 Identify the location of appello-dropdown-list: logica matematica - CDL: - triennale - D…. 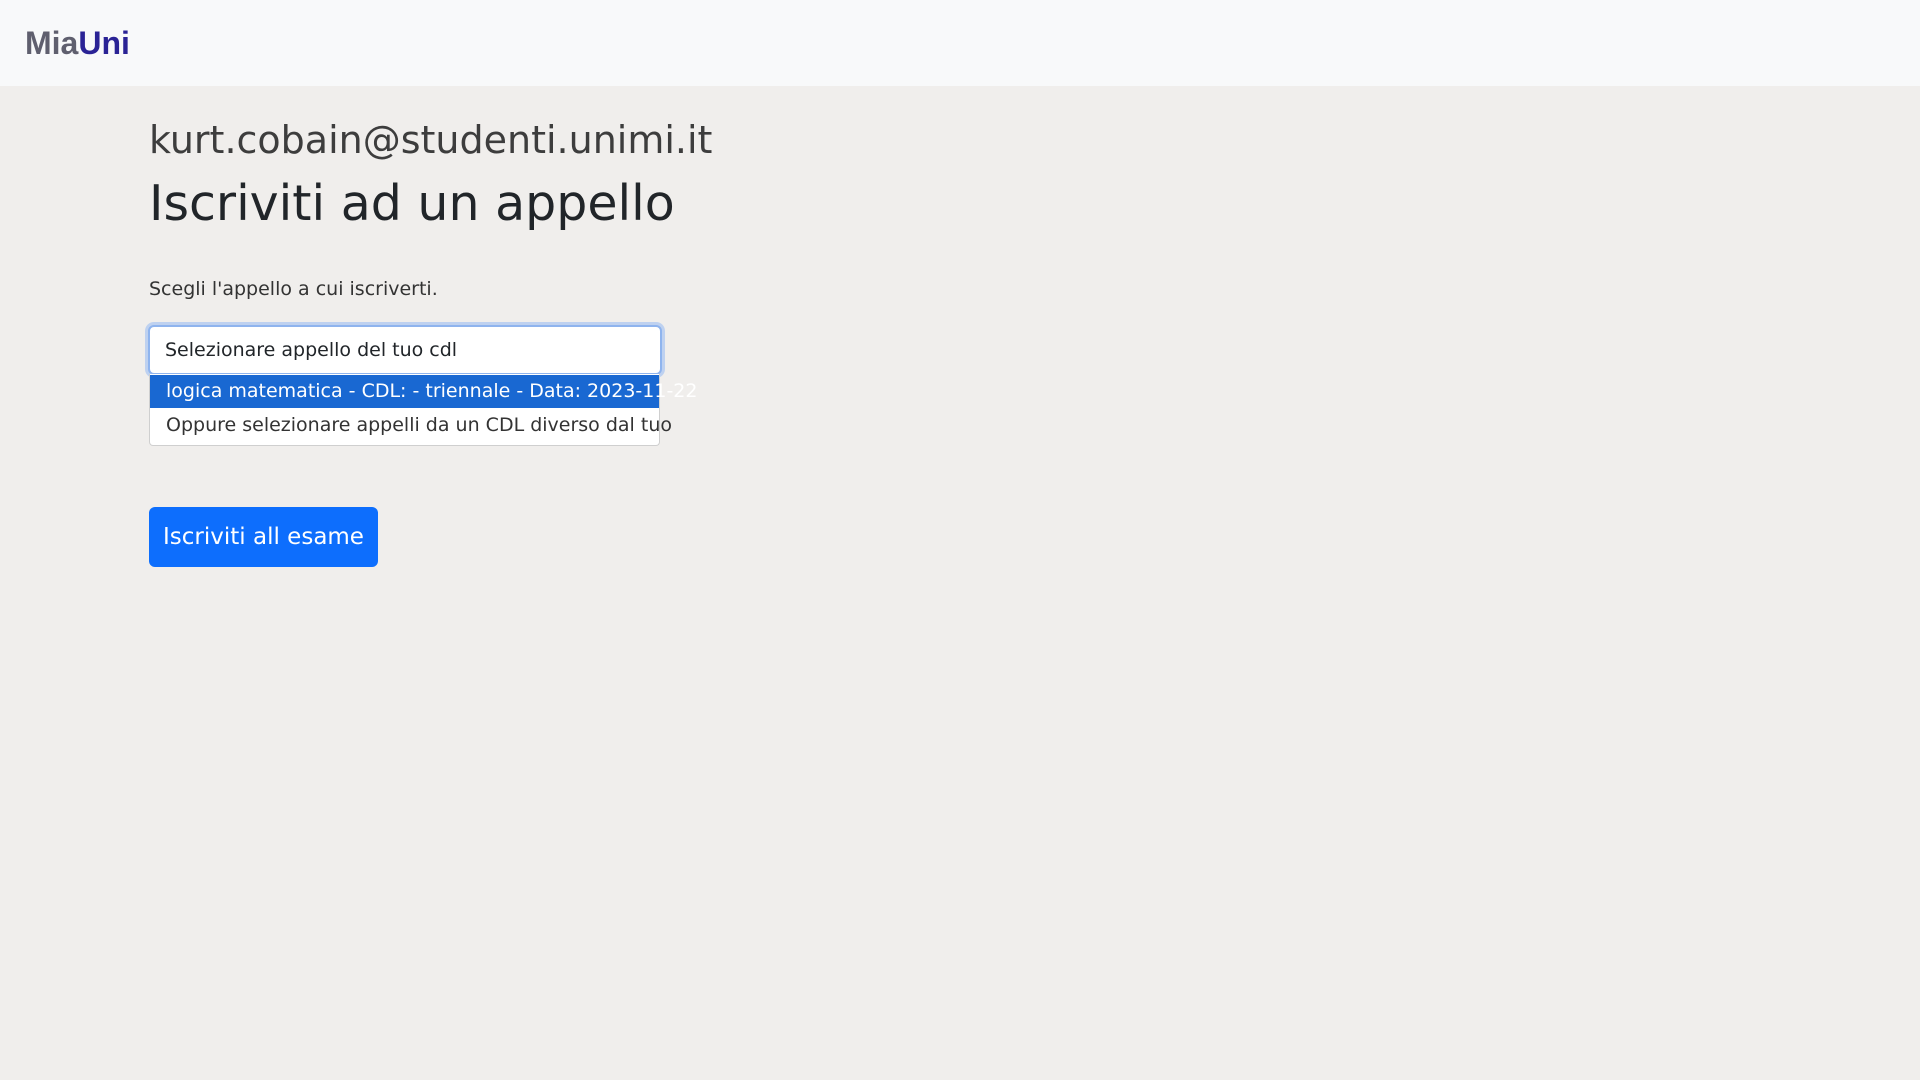
(423, 410).